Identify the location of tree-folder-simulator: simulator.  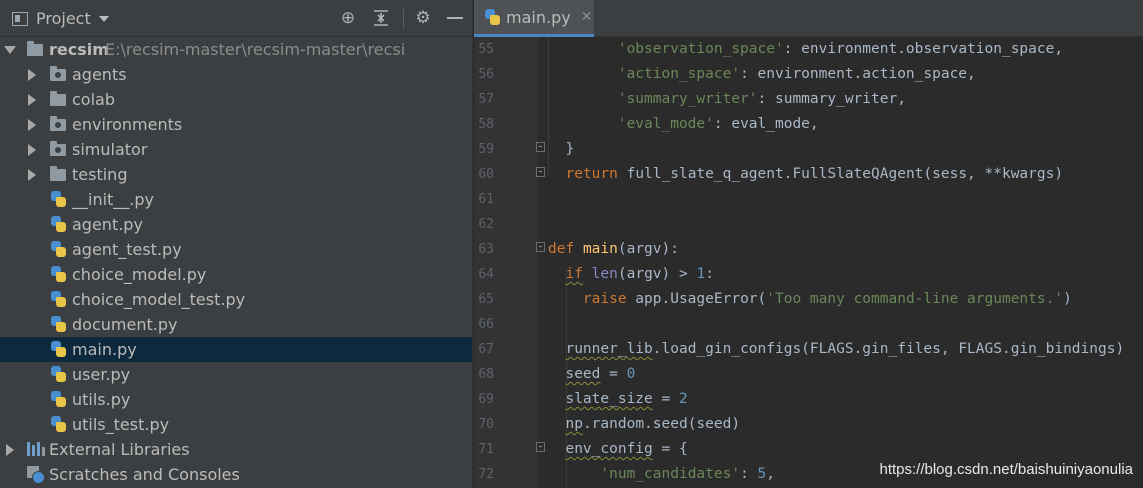
(236, 149).